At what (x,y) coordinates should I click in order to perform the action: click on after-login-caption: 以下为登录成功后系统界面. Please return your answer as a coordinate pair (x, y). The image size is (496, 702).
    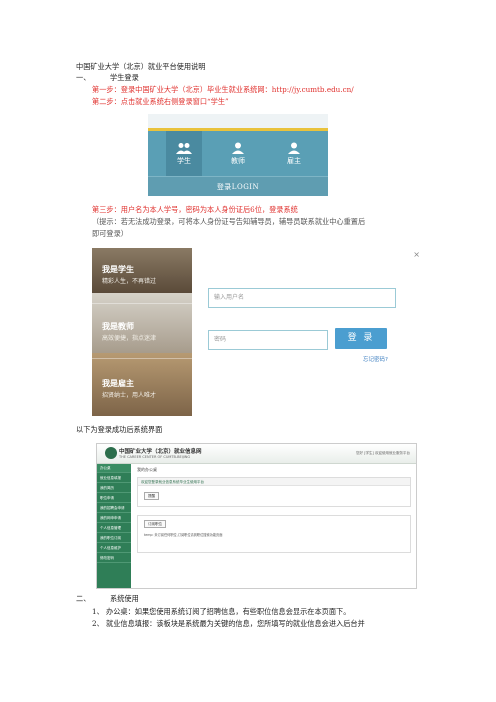
    Looking at the image, I should click on (119, 429).